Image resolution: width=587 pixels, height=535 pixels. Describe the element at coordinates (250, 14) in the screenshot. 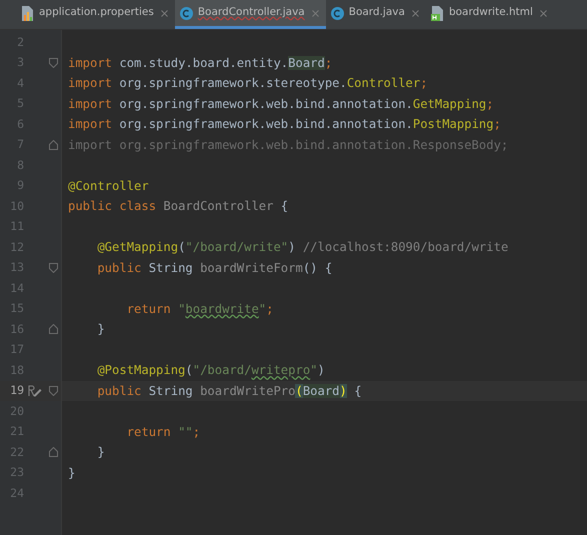

I see `file-tab: BoardController.java` at that location.